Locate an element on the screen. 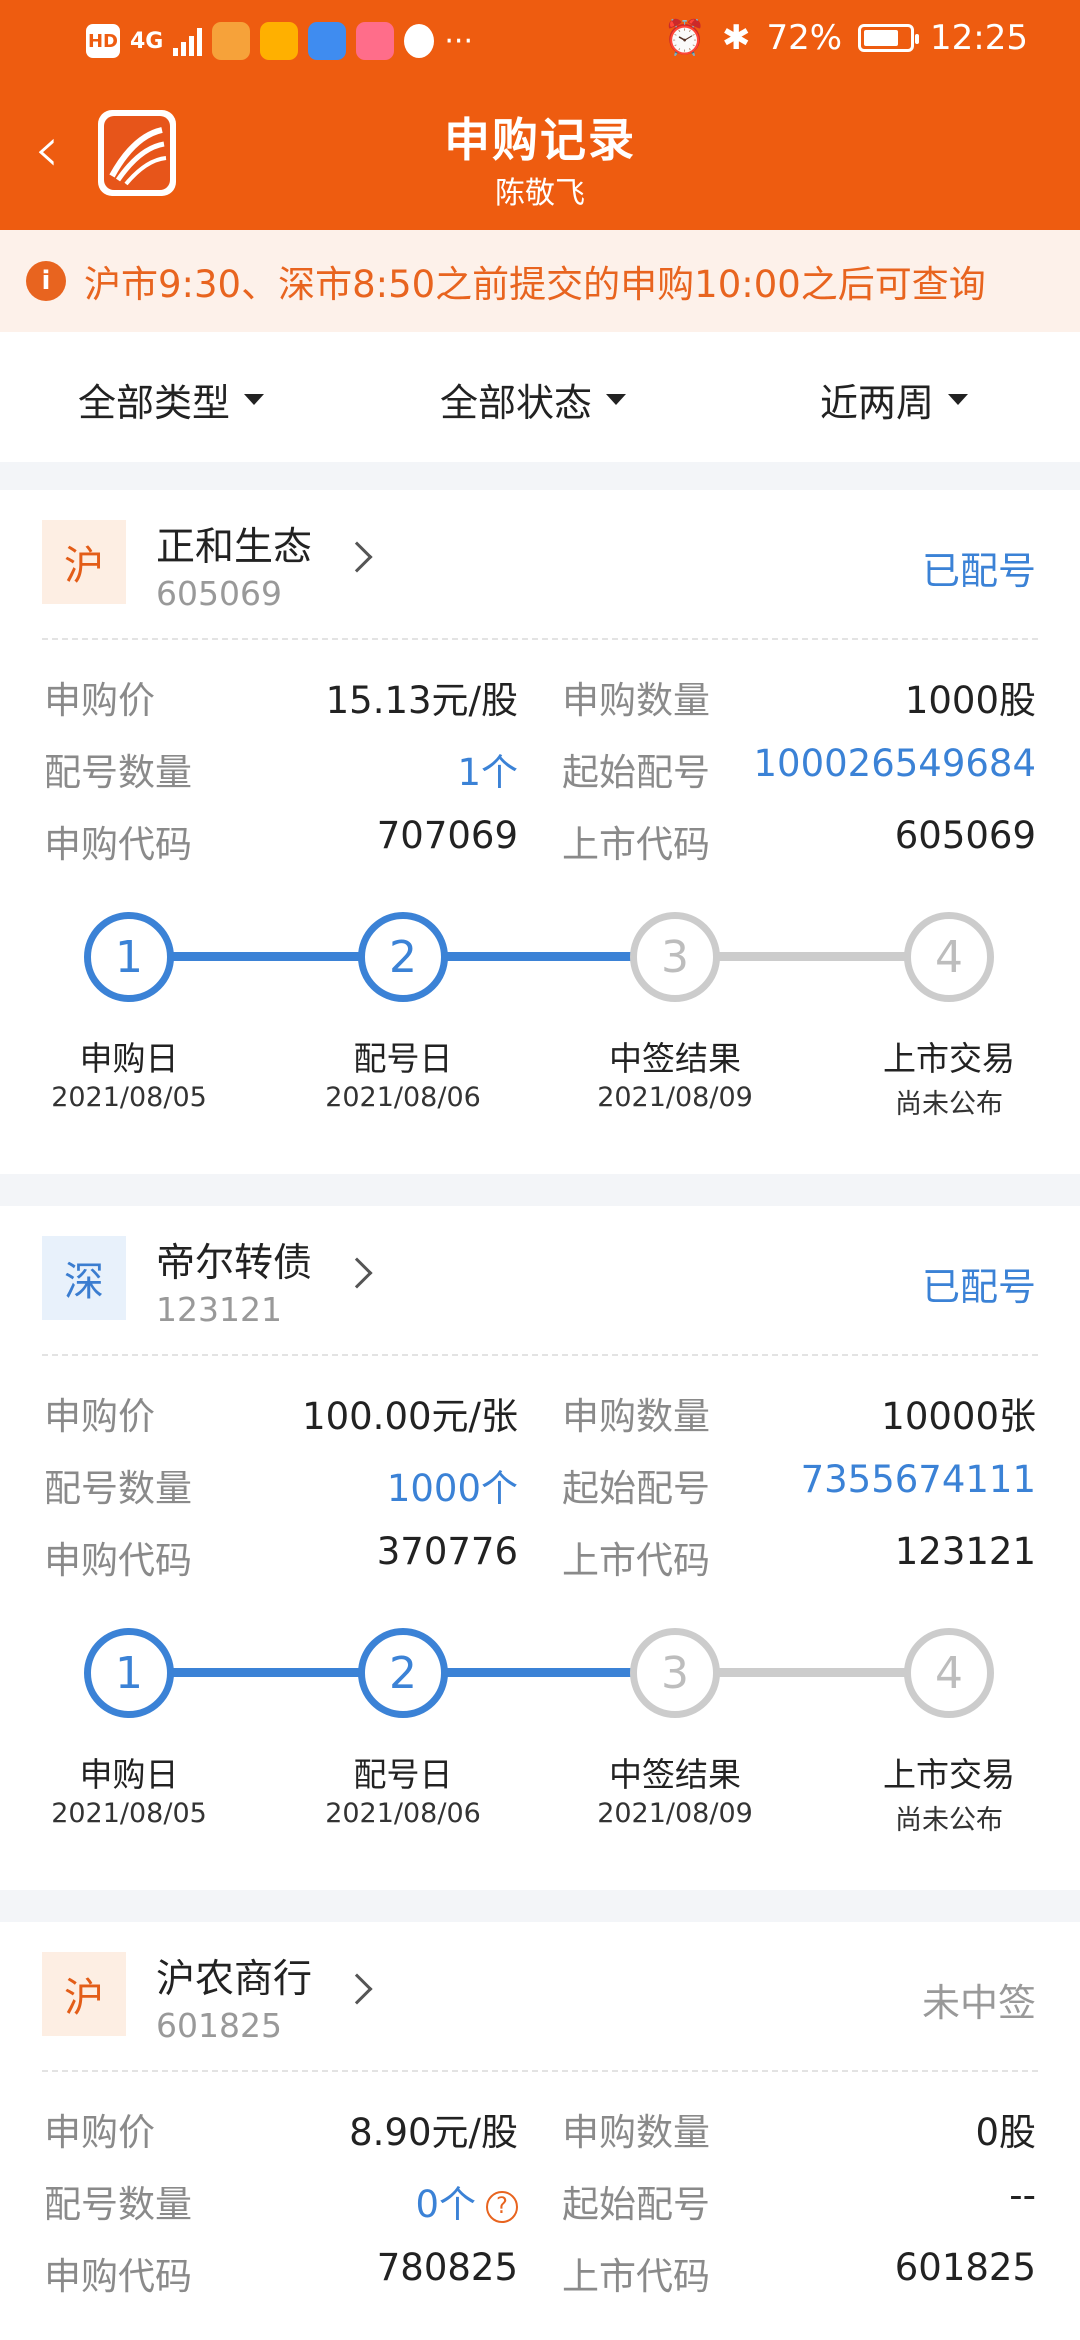  detail-row: 配号数量 0个? 起始配号 -- is located at coordinates (540, 2204).